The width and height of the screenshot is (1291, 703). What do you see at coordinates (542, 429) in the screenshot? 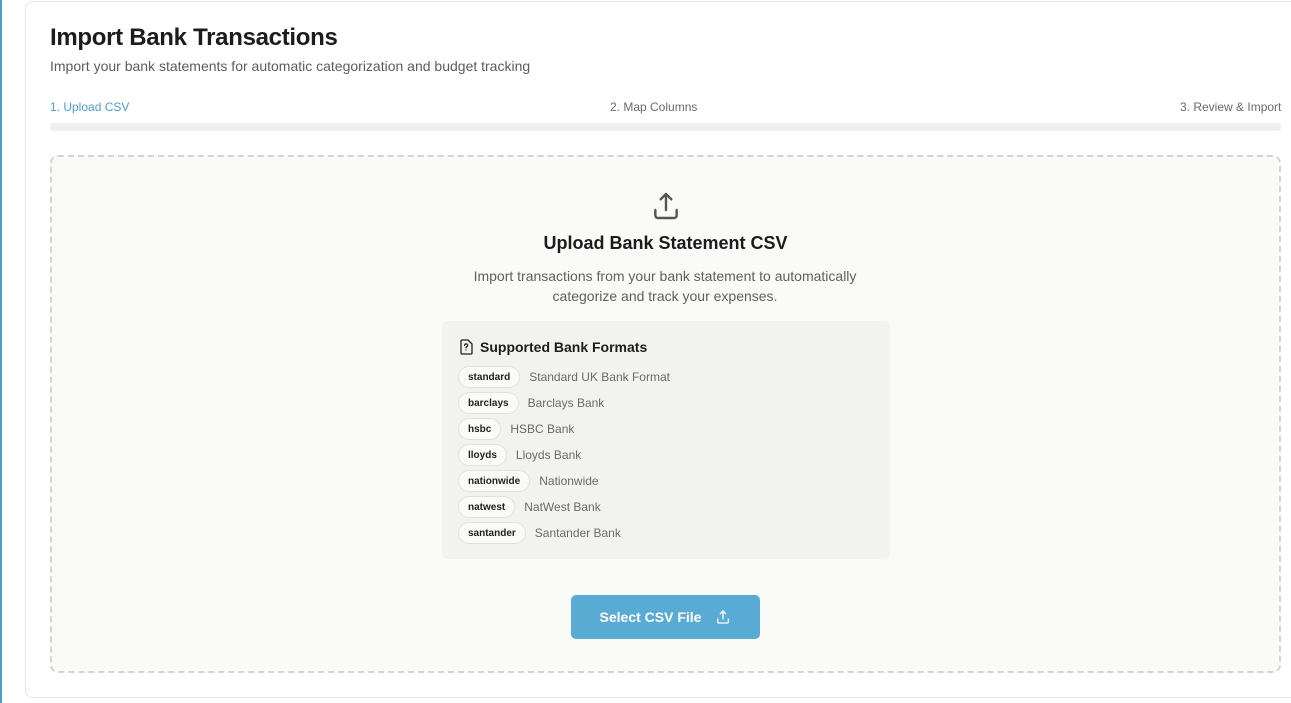
I see `format-bank-name: HSBC Bank` at bounding box center [542, 429].